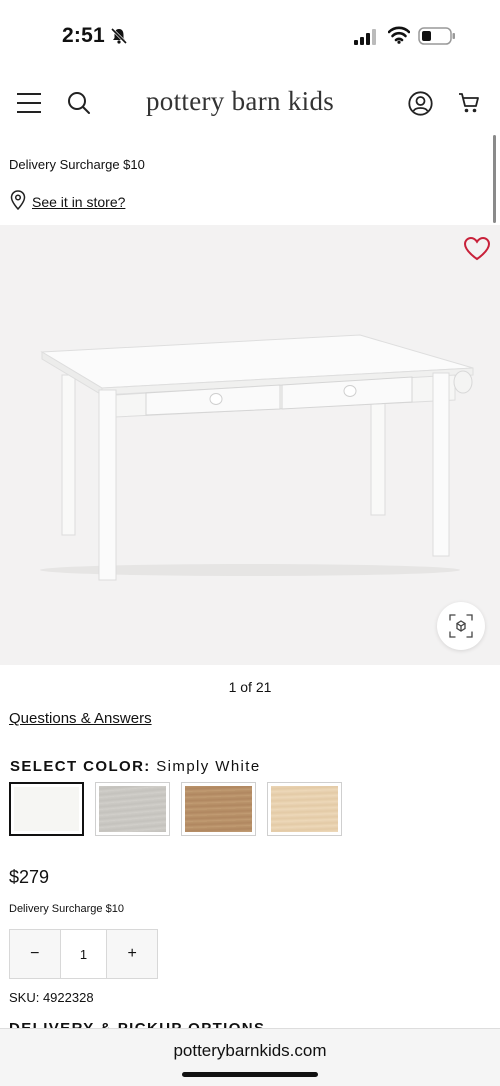  What do you see at coordinates (79, 103) in the screenshot?
I see `search-icon` at bounding box center [79, 103].